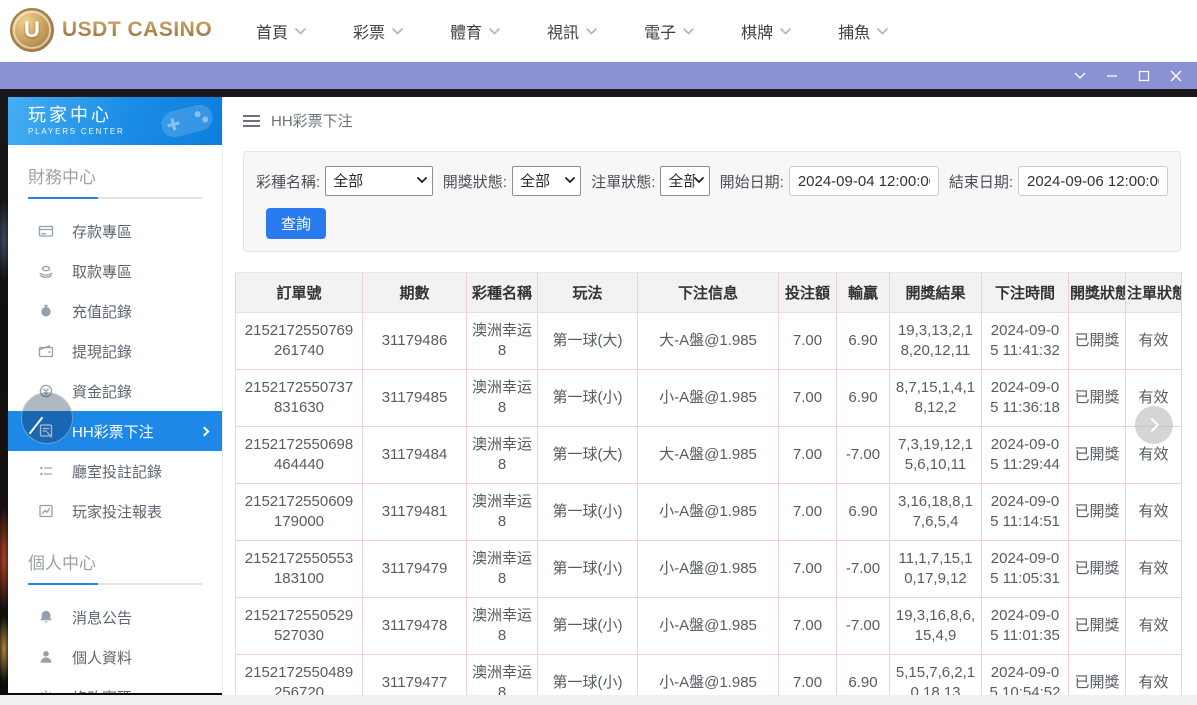 The height and width of the screenshot is (705, 1197). I want to click on sidebar-item-hh-lottery-bets: HH彩票下注, so click(115, 431).